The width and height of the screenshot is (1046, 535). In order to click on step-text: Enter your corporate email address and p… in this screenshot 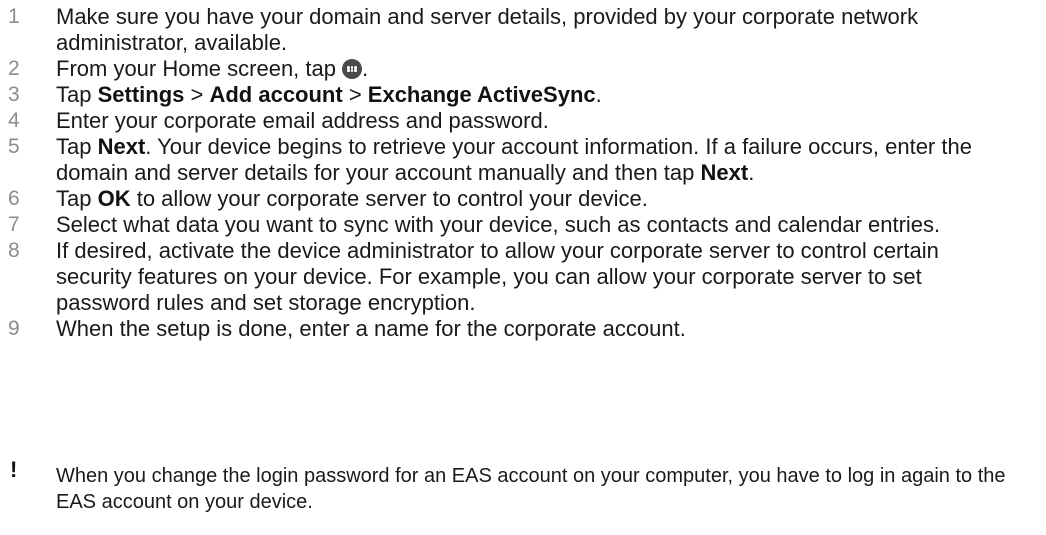, I will do `click(302, 120)`.